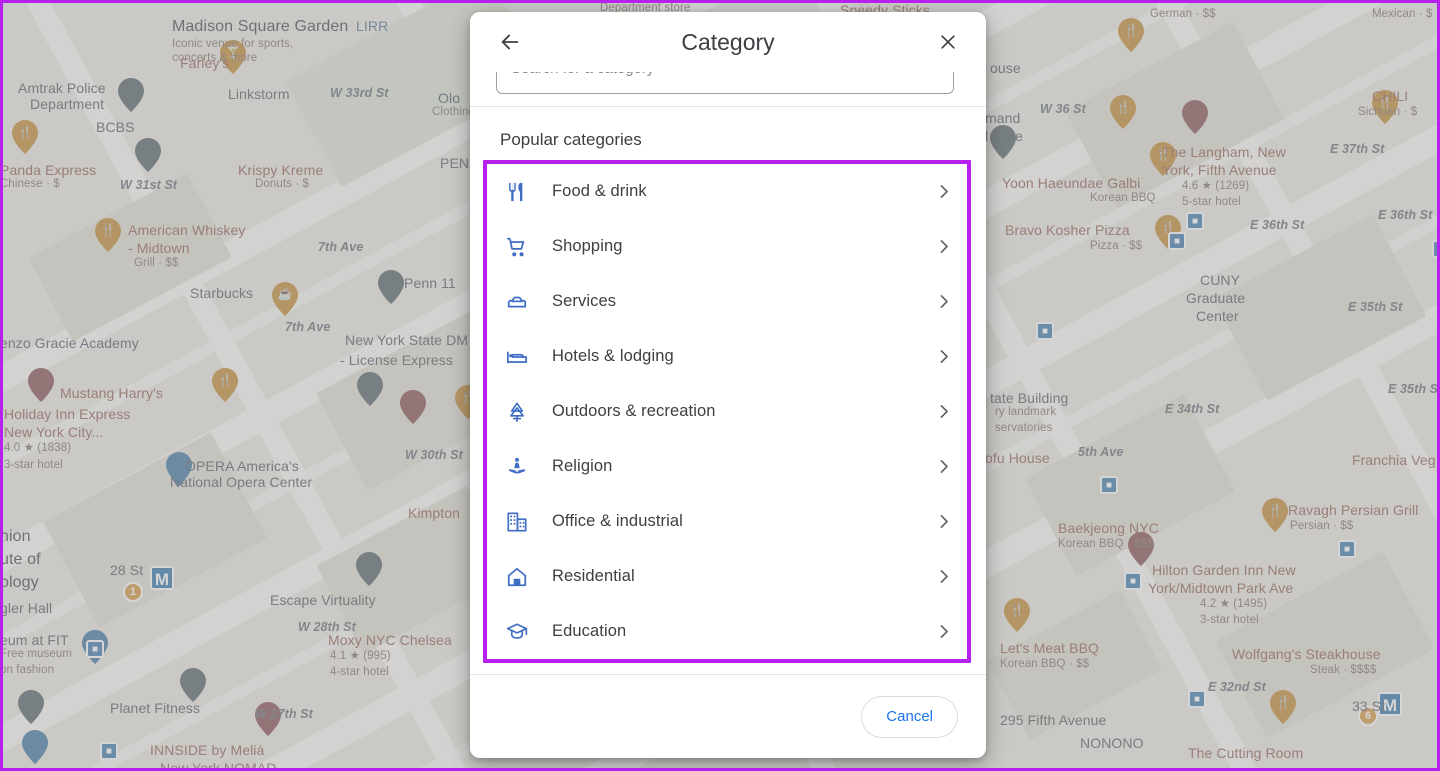 The width and height of the screenshot is (1440, 771). What do you see at coordinates (285, 294) in the screenshot?
I see `coffee-glyph: ☕` at bounding box center [285, 294].